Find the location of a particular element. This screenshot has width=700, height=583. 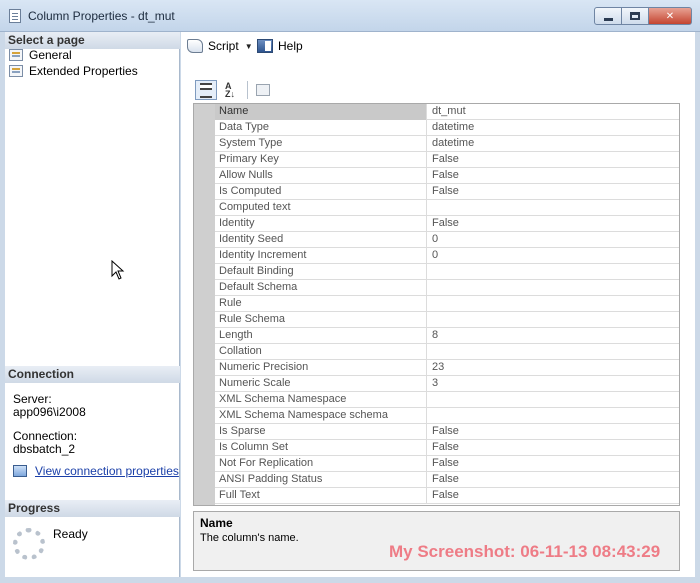

maximize-button is located at coordinates (635, 16).